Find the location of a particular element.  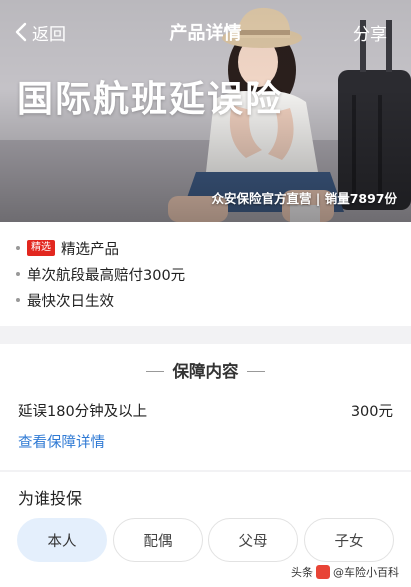

watermark-text: @车险小百科 is located at coordinates (366, 572).